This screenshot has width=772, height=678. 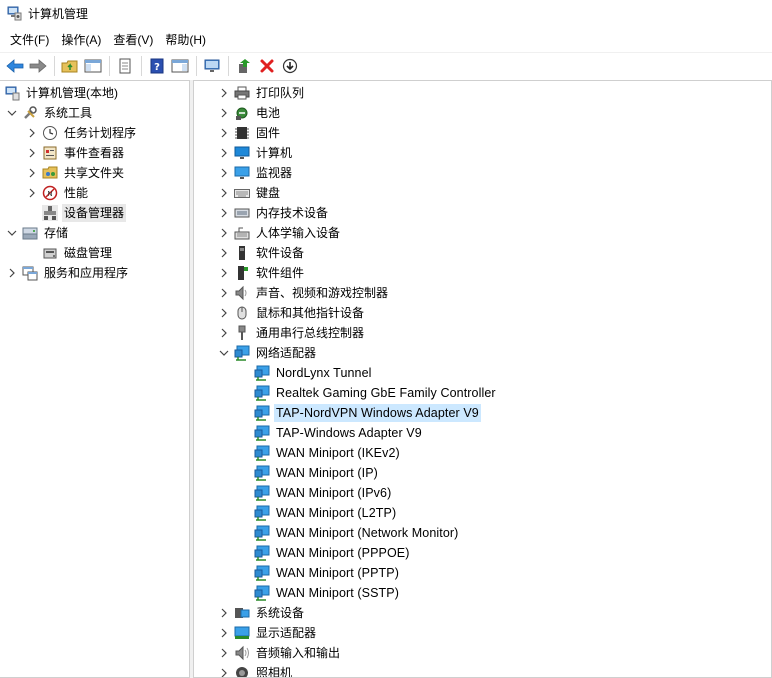 I want to click on network-adapter-item: TAP-Windows Adapter V9, so click(x=339, y=433).